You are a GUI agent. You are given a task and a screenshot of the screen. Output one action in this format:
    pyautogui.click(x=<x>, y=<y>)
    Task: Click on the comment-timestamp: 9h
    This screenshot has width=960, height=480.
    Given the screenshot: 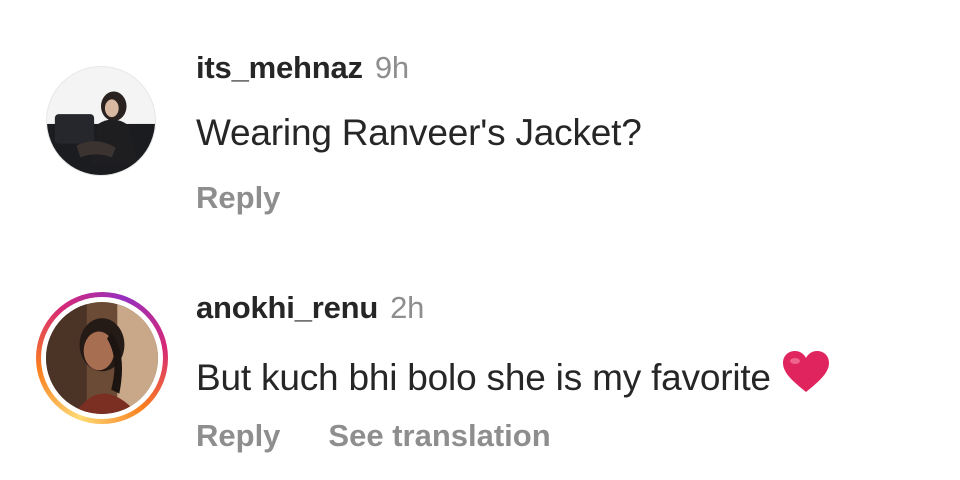 What is the action you would take?
    pyautogui.click(x=391, y=67)
    